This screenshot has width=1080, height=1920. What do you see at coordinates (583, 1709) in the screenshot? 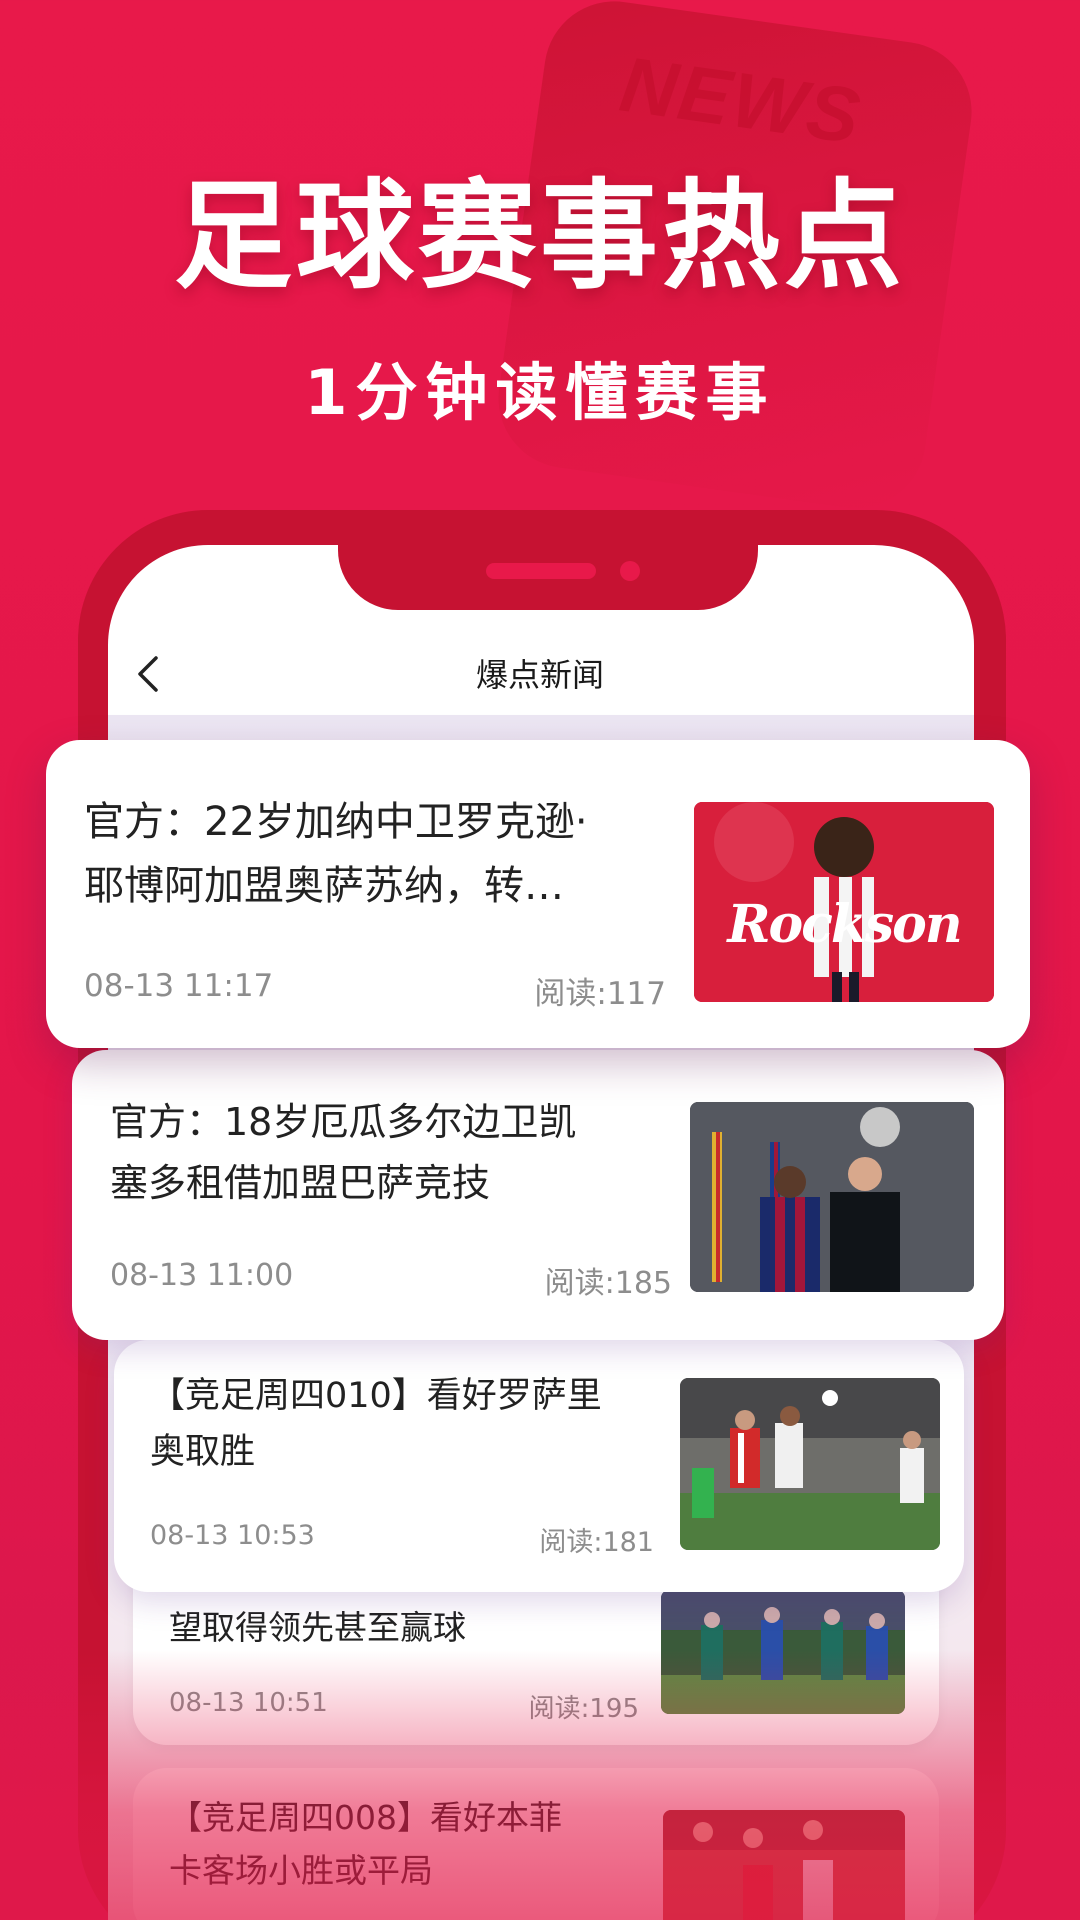
I see `news-read-count: 阅读:195` at bounding box center [583, 1709].